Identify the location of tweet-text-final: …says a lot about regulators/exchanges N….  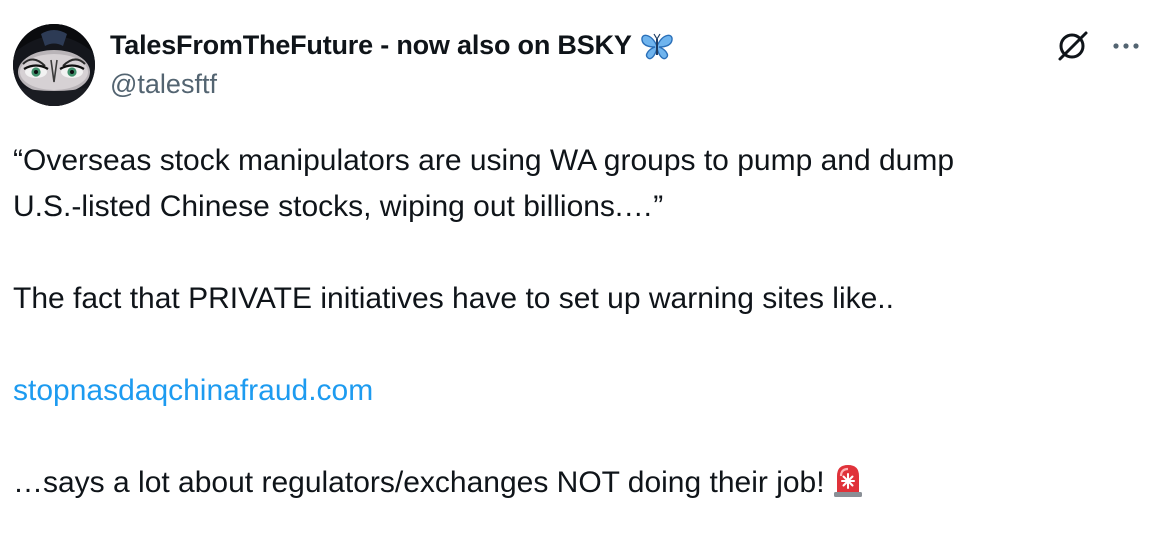
(419, 482).